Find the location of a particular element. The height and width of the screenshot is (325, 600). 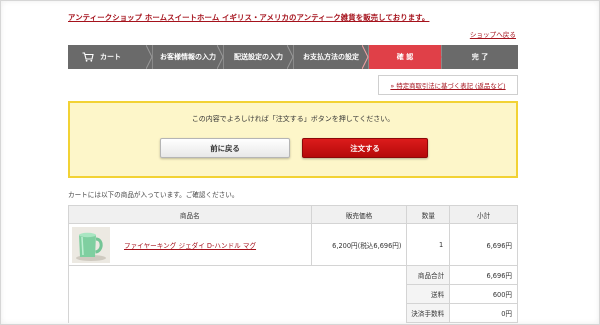

step-shipping: 配送設定の入力 is located at coordinates (258, 57).